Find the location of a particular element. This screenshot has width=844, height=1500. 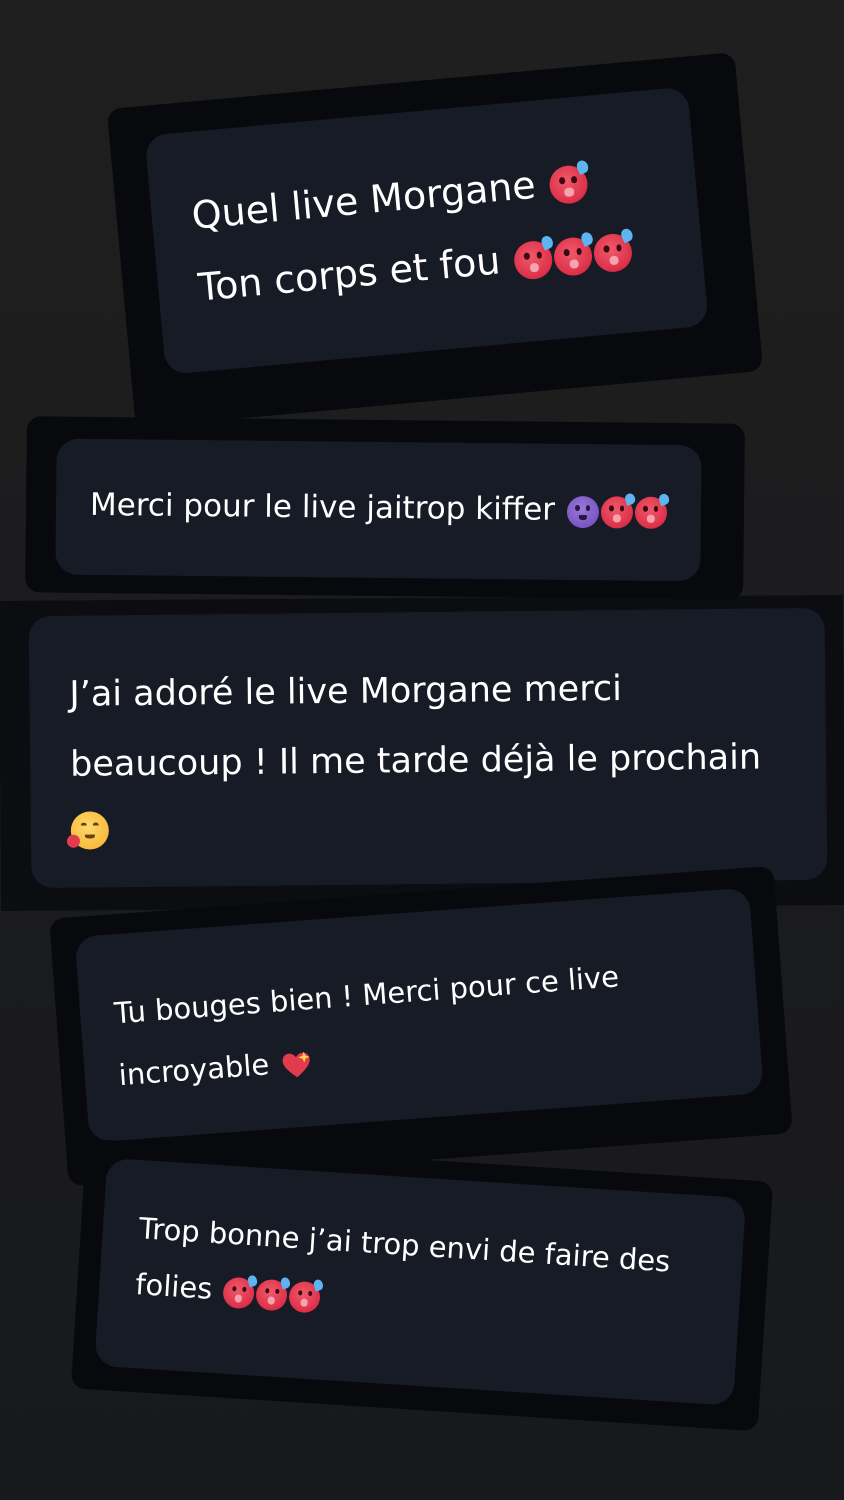

comment-2-line-1: Merci pour le live jaitrop kiffer is located at coordinates (386, 508).